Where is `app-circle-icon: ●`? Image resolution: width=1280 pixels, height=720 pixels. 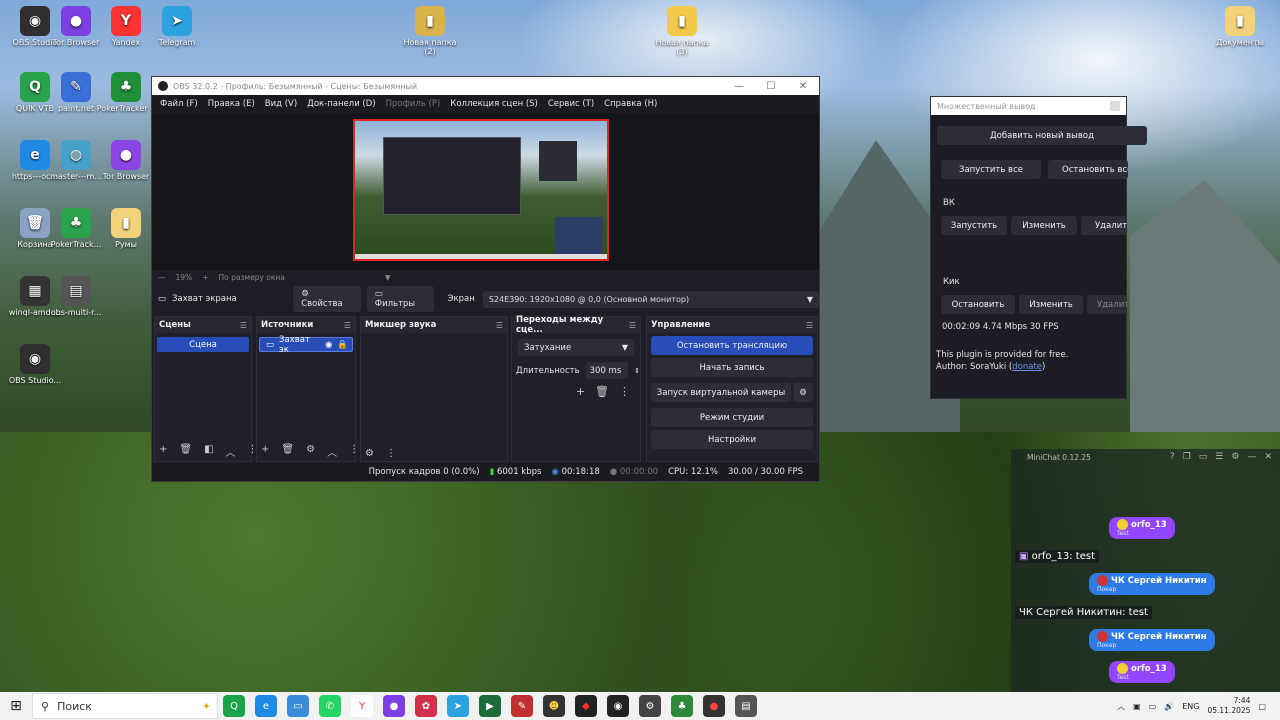 app-circle-icon: ● is located at coordinates (714, 706).